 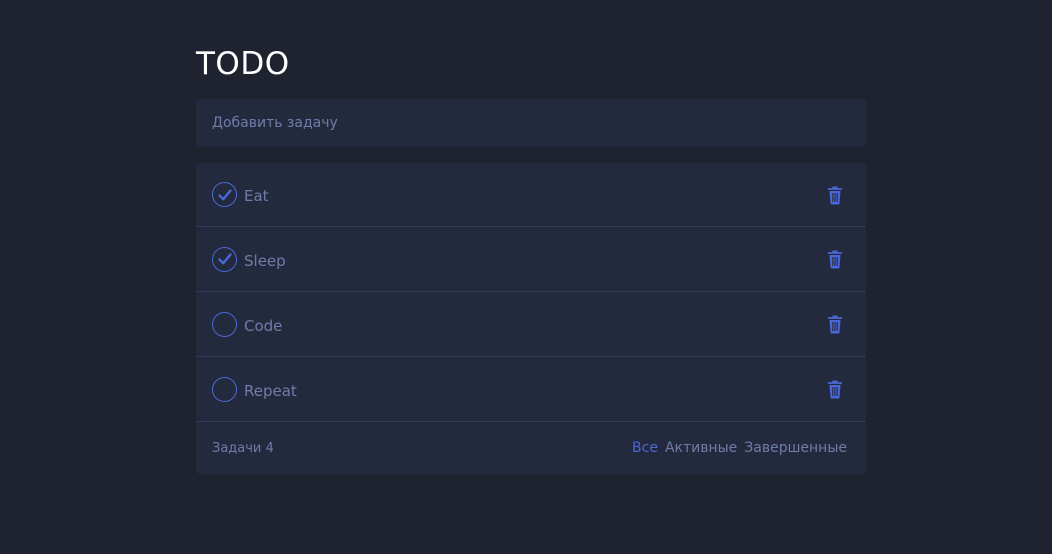 What do you see at coordinates (265, 260) in the screenshot?
I see `todo-text: Sleep` at bounding box center [265, 260].